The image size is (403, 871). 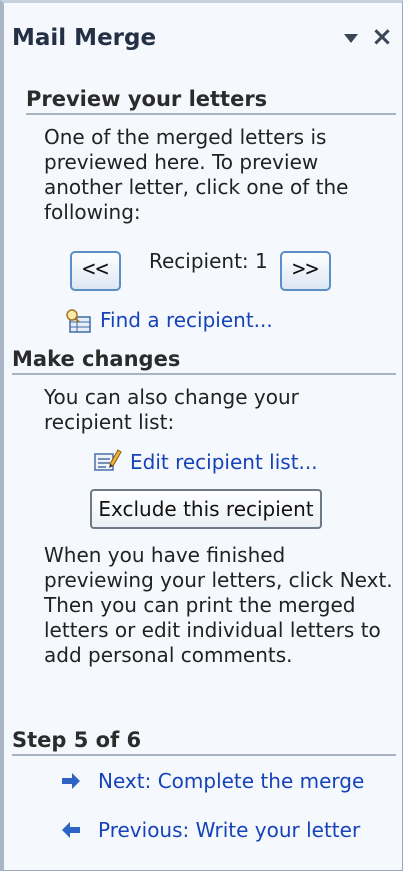 I want to click on changes-description: You can also change your recipient list:, so click(x=171, y=409).